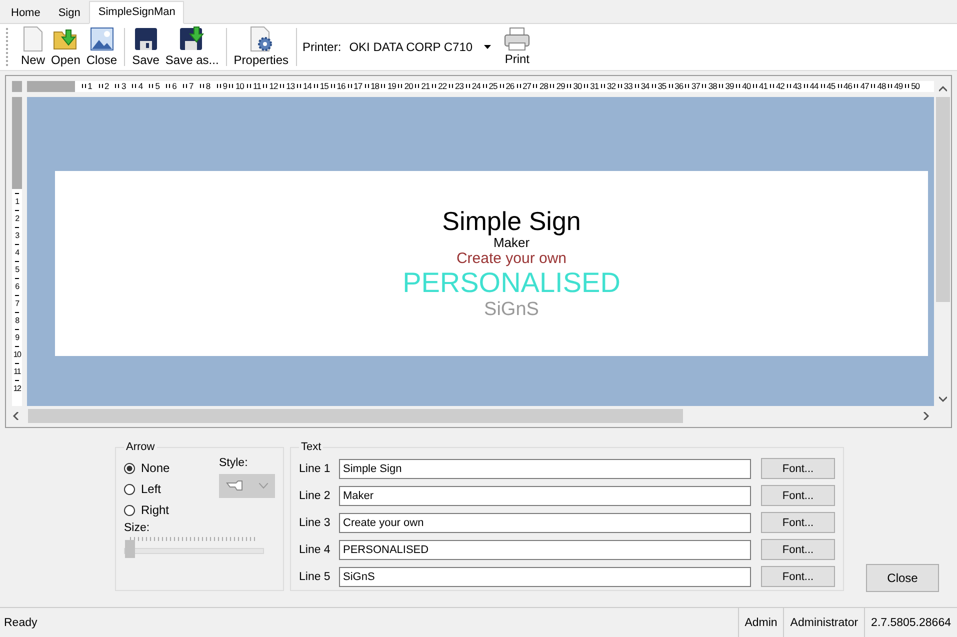 This screenshot has height=637, width=957. What do you see at coordinates (191, 86) in the screenshot?
I see `ruler-number: 7` at bounding box center [191, 86].